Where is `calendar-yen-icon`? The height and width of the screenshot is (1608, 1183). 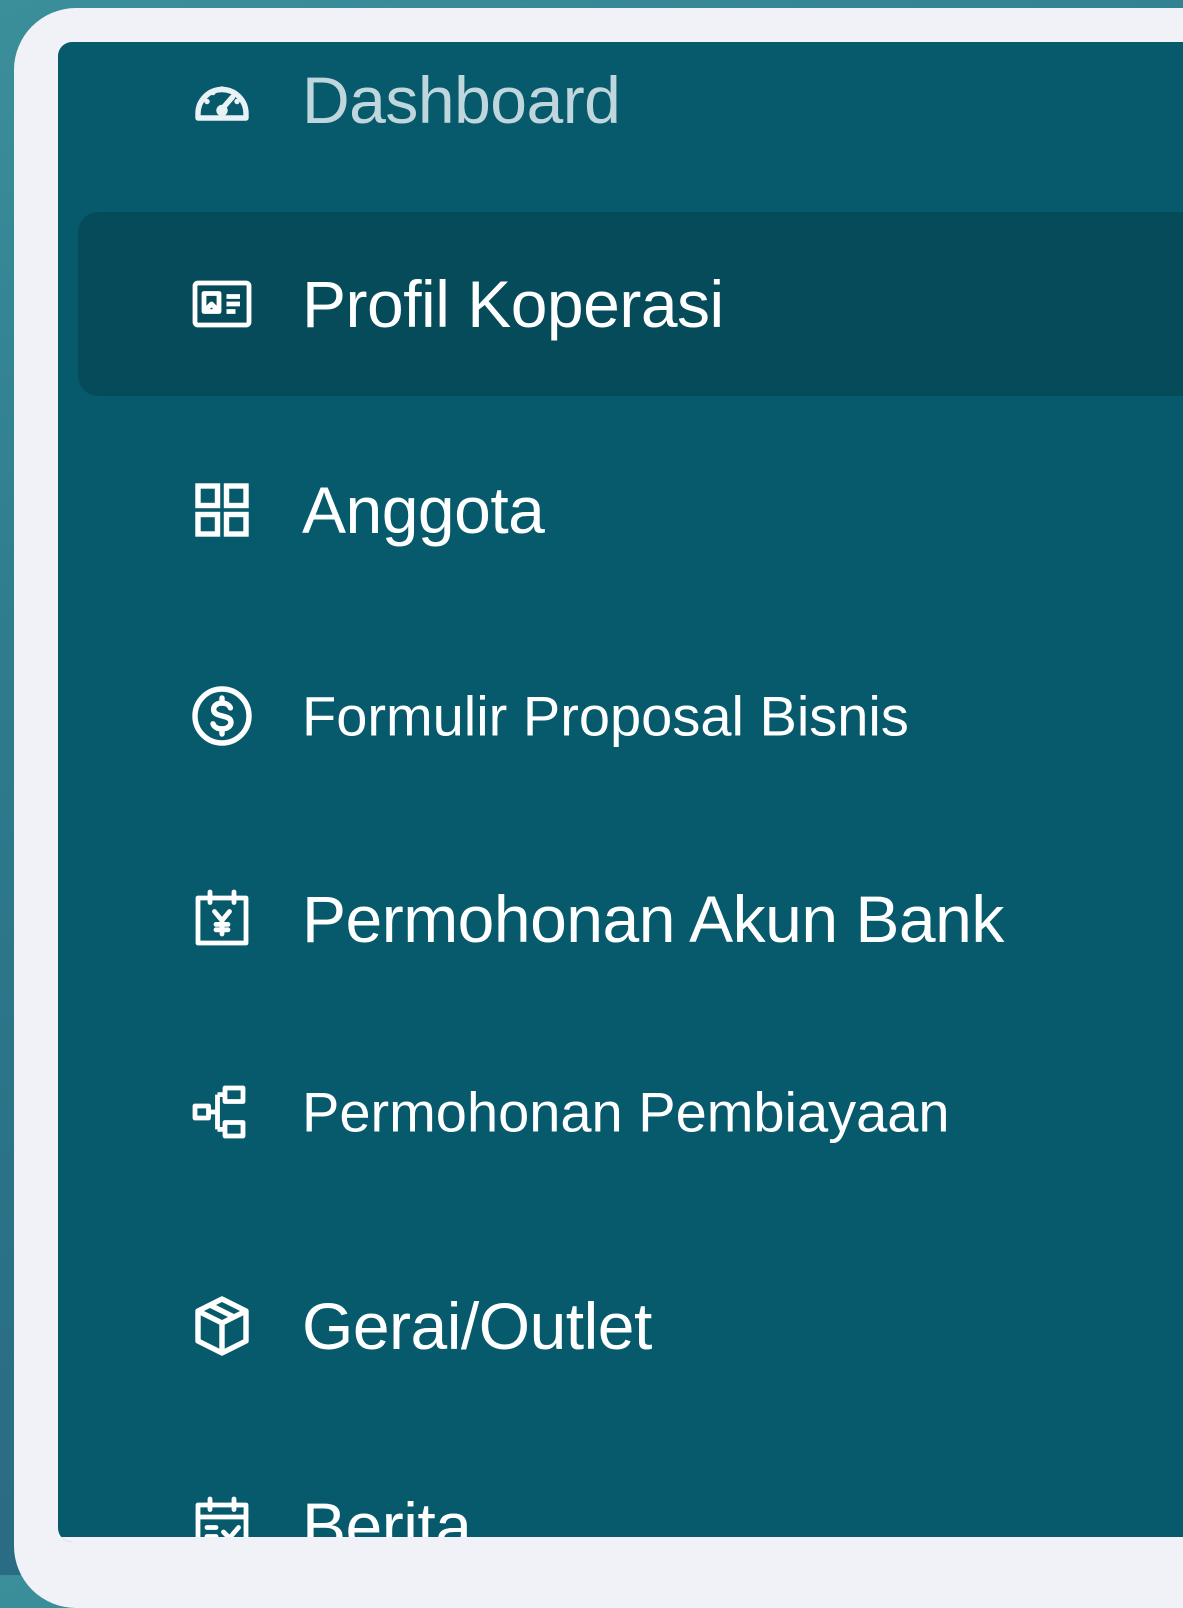
calendar-yen-icon is located at coordinates (222, 919).